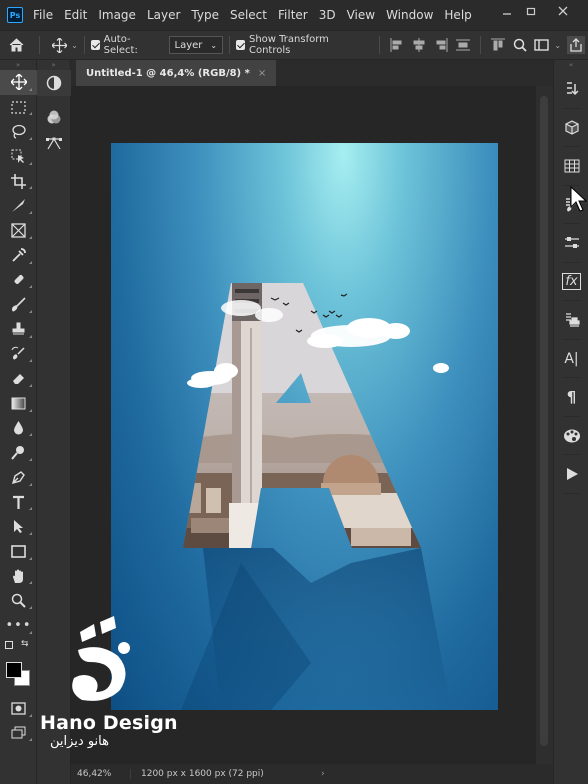 The width and height of the screenshot is (588, 784). I want to click on menu-image: Image, so click(117, 15).